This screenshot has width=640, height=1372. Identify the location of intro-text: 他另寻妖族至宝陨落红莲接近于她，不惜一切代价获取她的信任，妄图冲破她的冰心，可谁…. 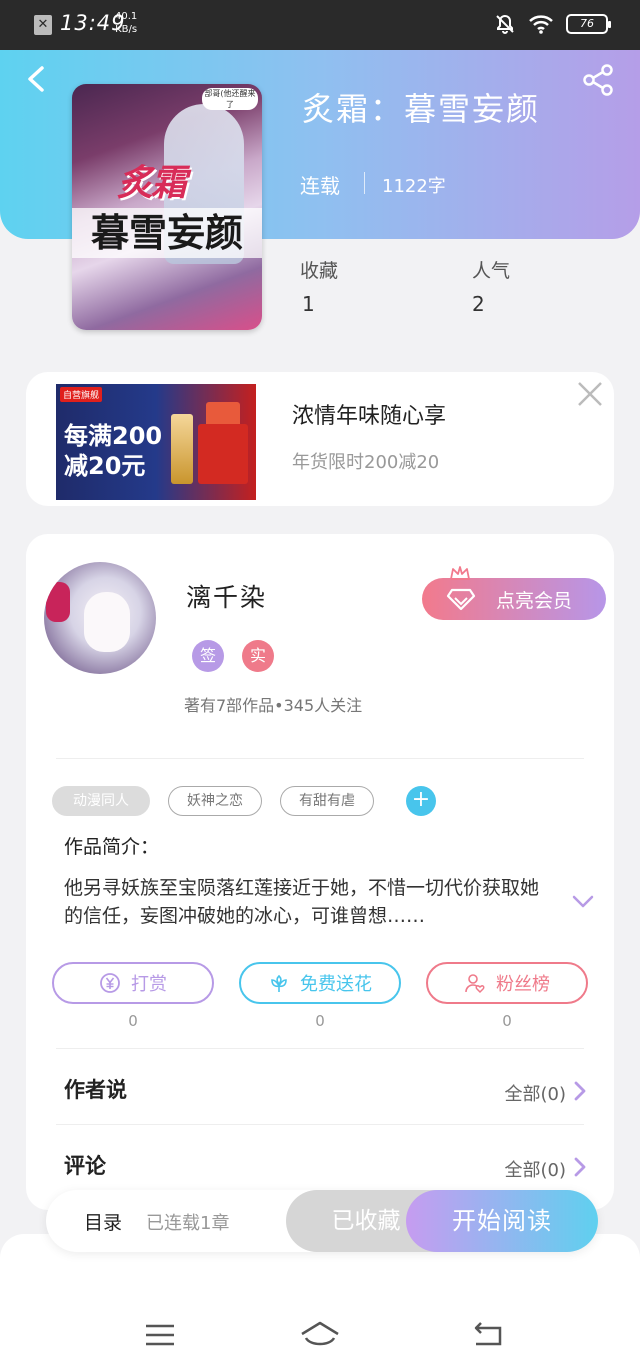
(302, 902).